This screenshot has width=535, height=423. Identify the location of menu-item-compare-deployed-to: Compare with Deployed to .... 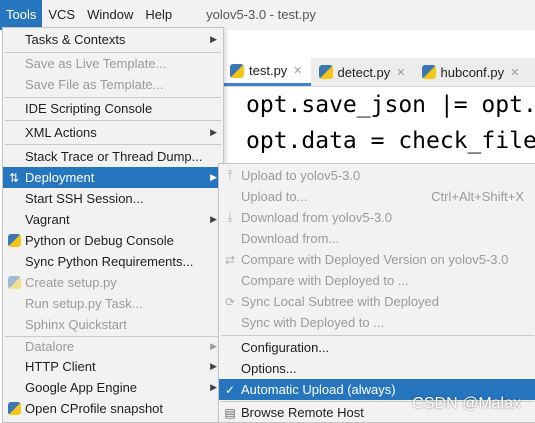
(377, 280).